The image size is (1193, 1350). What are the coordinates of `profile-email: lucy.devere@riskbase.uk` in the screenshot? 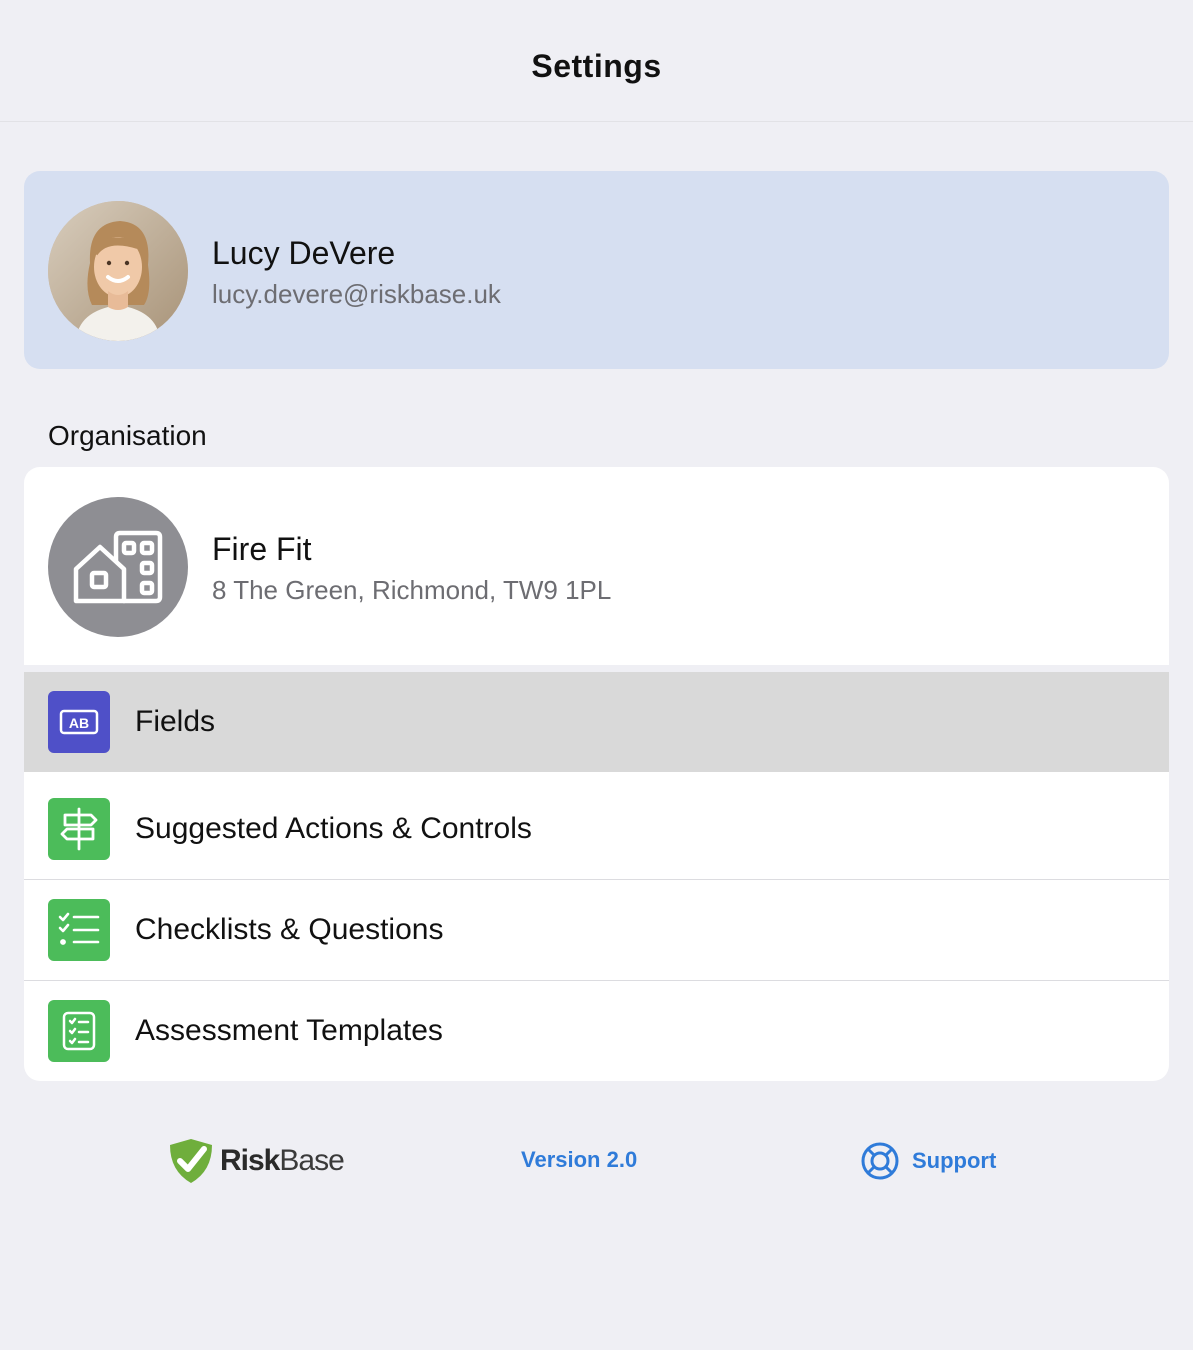 It's located at (356, 294).